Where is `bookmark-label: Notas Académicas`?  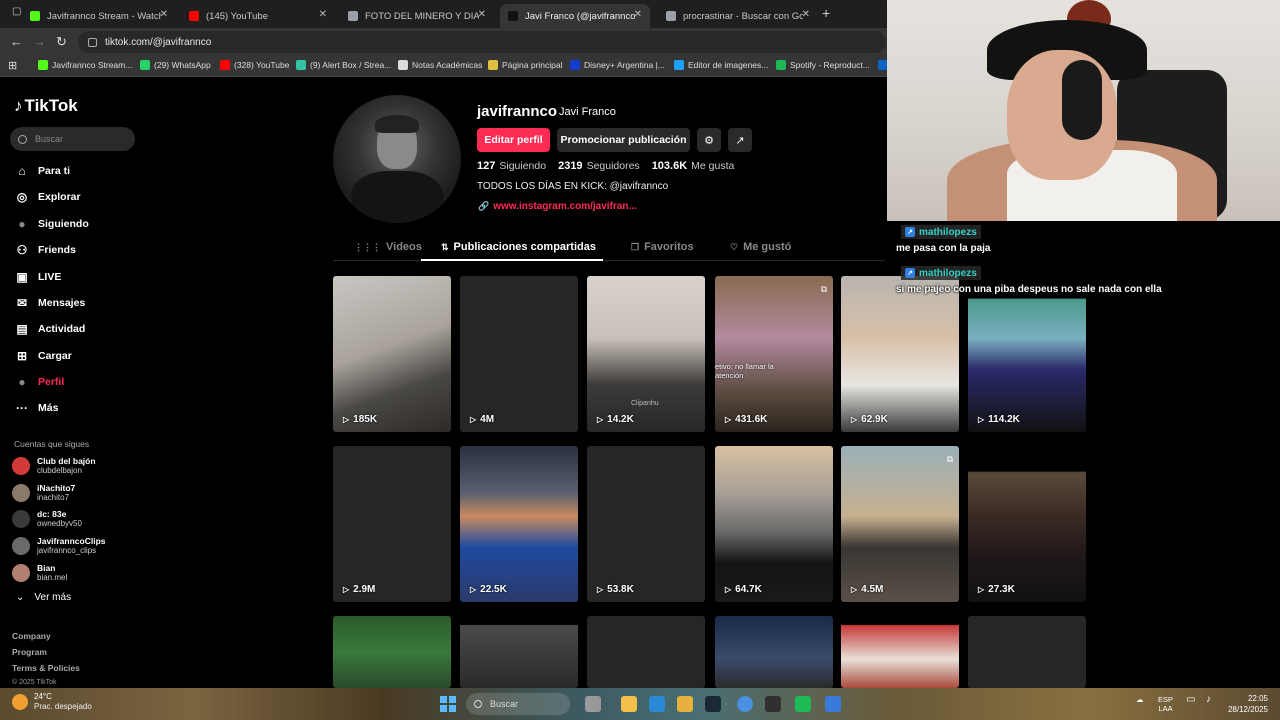
bookmark-label: Notas Académicas is located at coordinates (447, 65).